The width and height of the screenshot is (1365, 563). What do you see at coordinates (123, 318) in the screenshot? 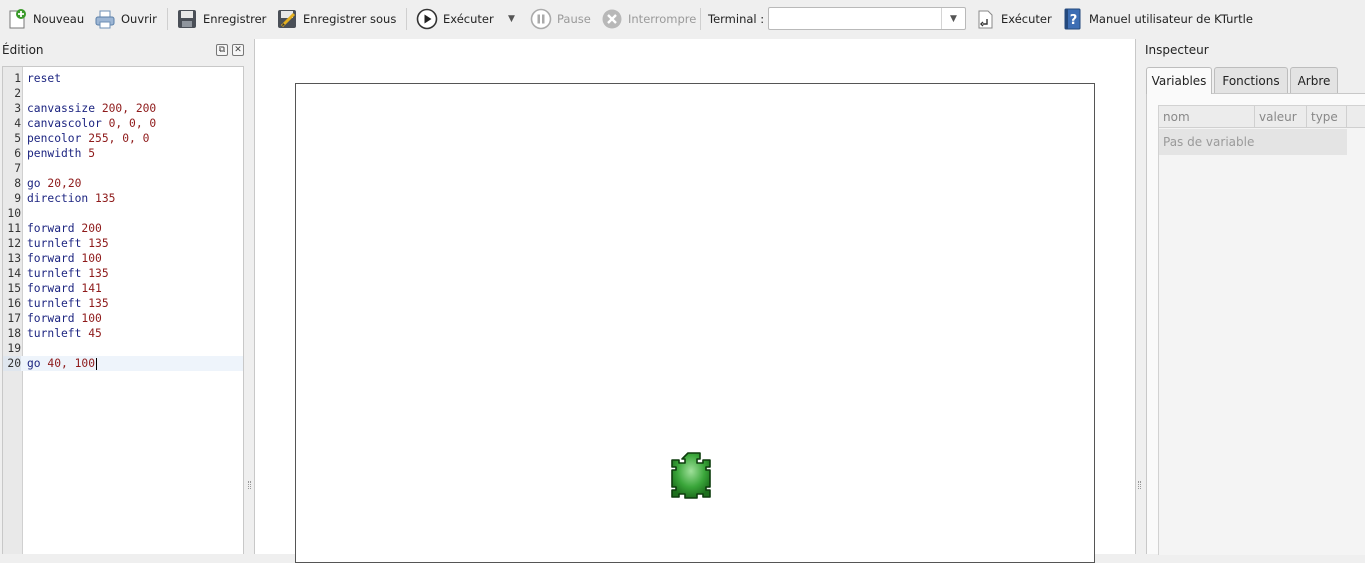
I see `code-line: 17 forward 100` at bounding box center [123, 318].